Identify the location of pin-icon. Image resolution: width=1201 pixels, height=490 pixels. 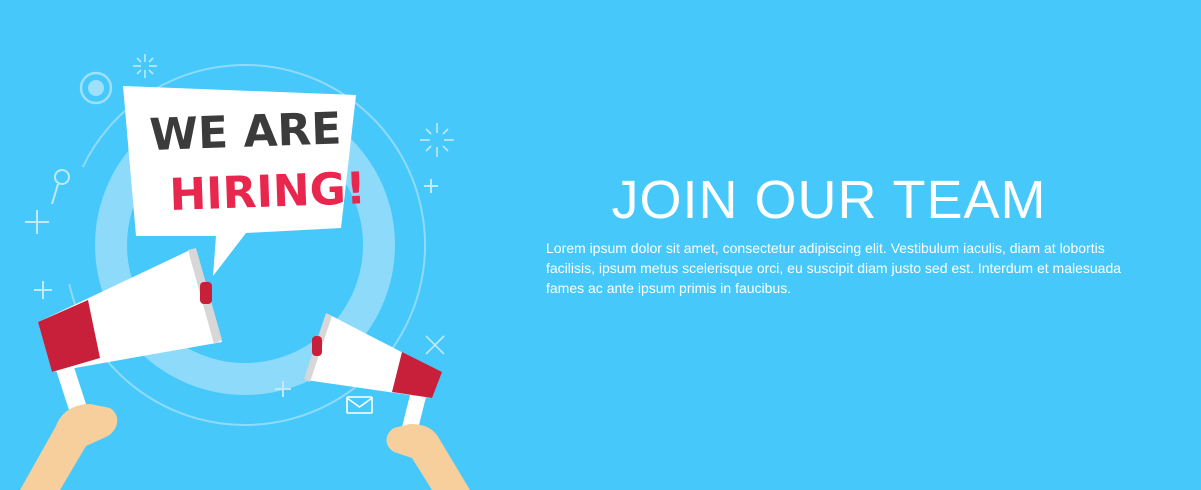
(60, 187).